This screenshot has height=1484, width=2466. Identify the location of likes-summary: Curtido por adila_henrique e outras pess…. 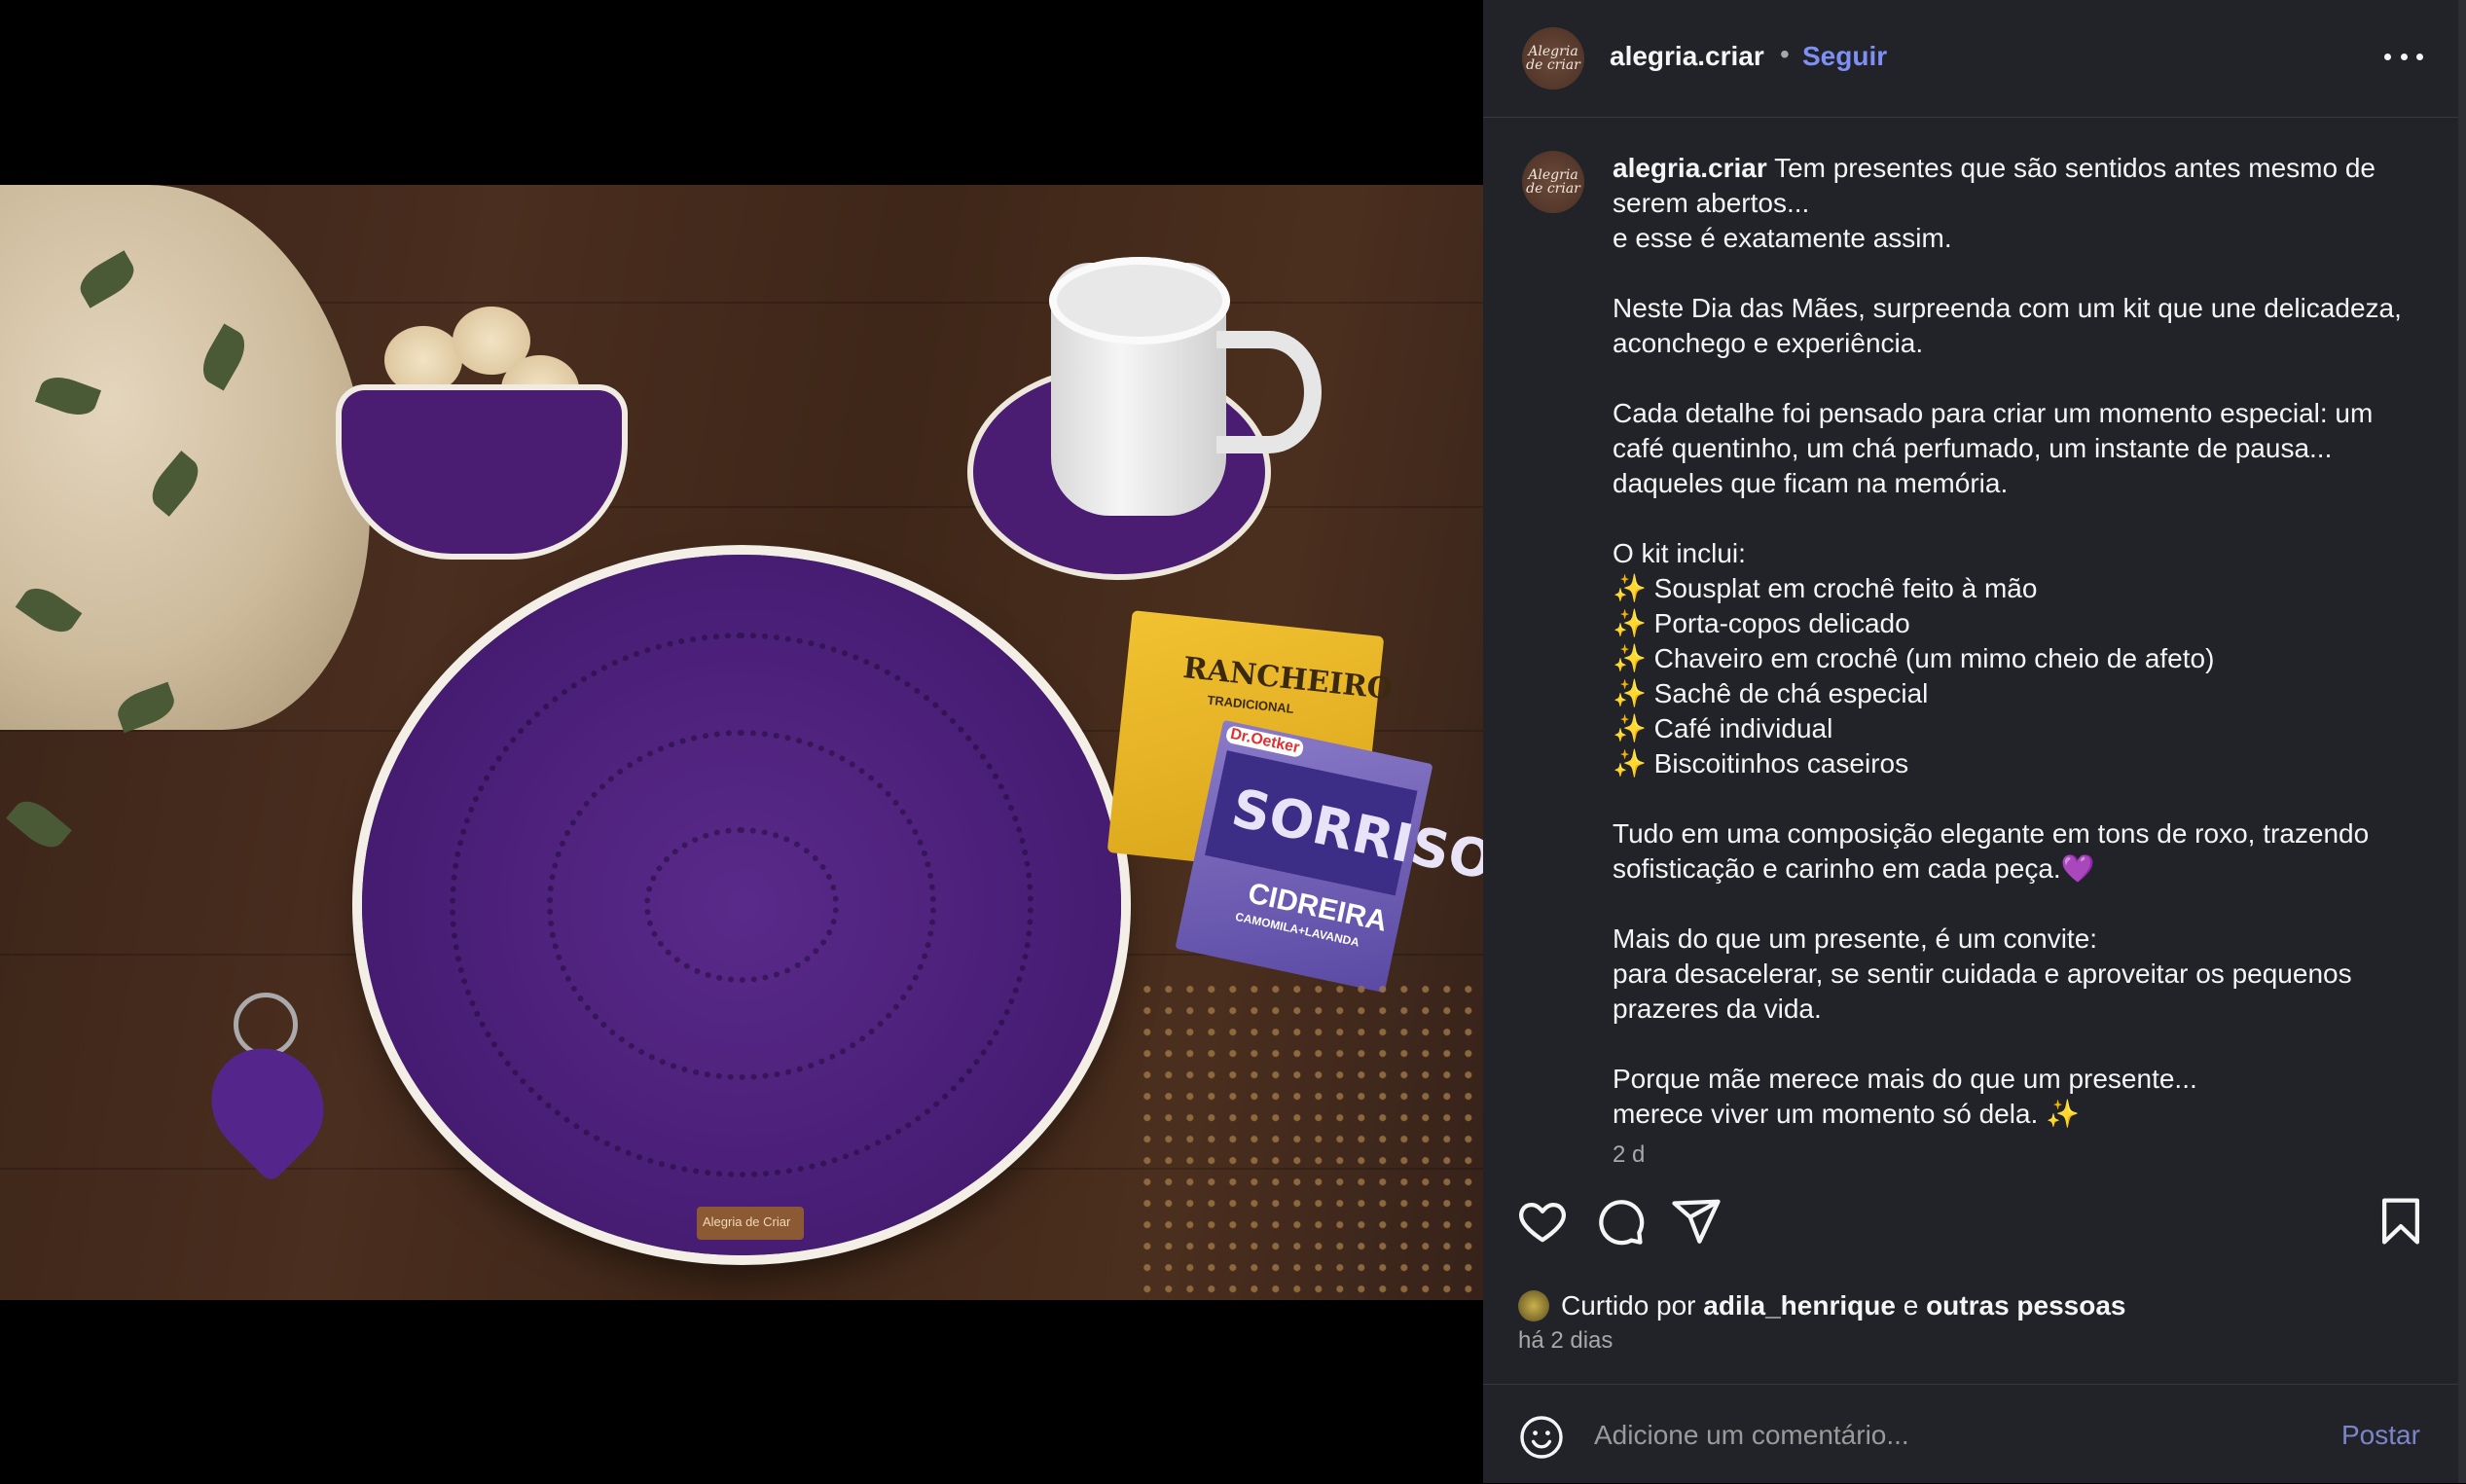
(1821, 1306).